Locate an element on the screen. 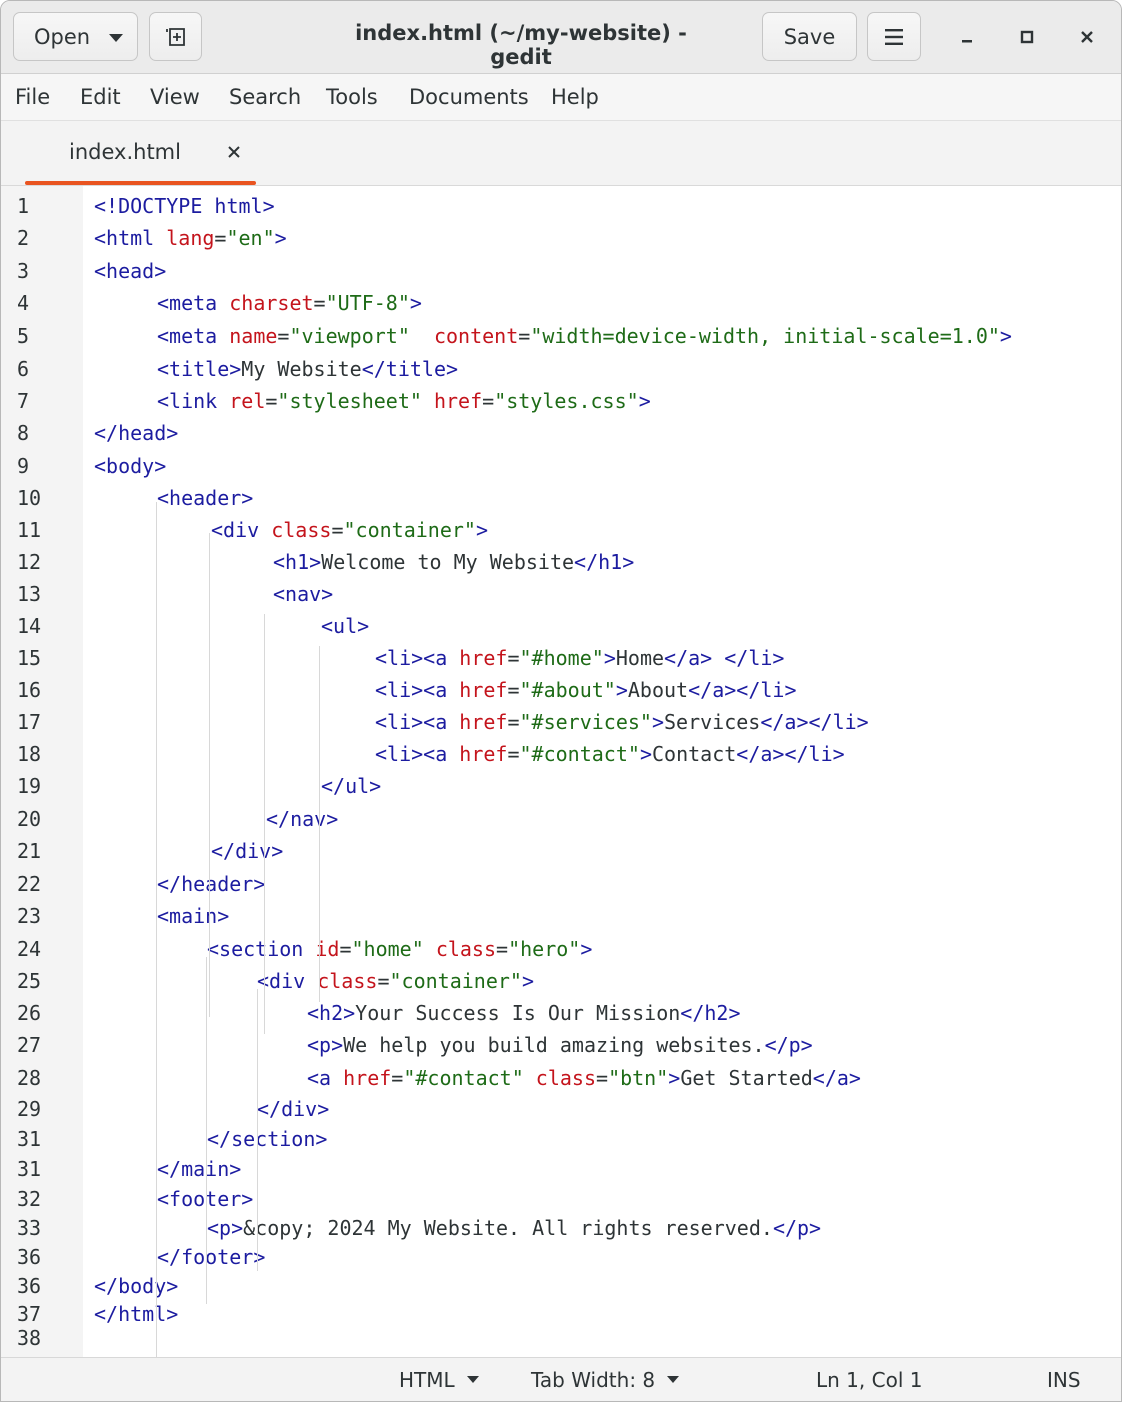  code-token: <nav> is located at coordinates (303, 594).